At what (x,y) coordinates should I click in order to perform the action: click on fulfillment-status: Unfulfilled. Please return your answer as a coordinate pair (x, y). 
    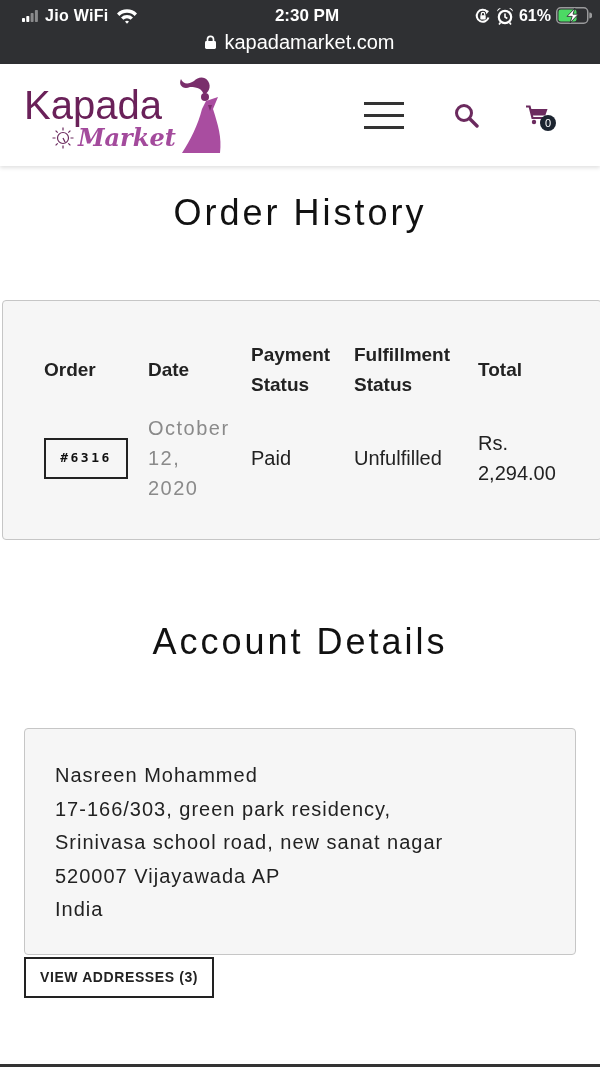
    Looking at the image, I should click on (398, 458).